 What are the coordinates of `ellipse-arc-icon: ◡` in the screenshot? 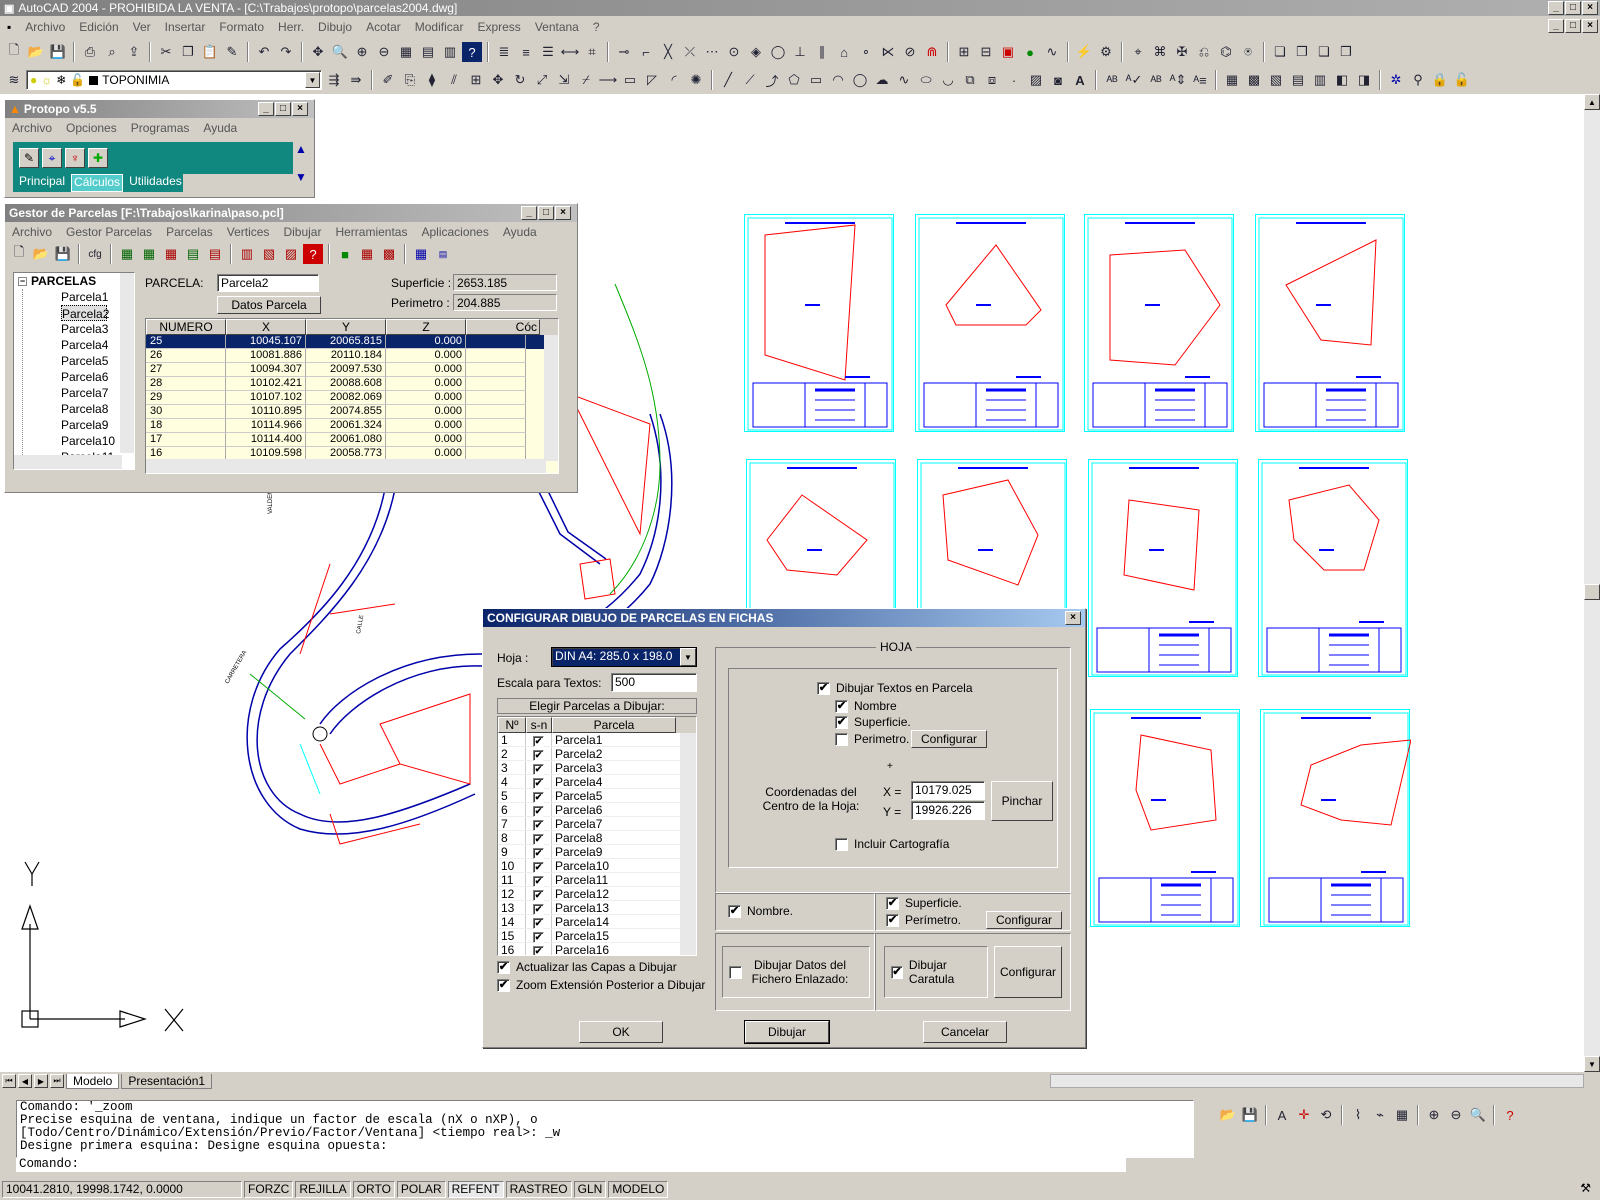 It's located at (948, 80).